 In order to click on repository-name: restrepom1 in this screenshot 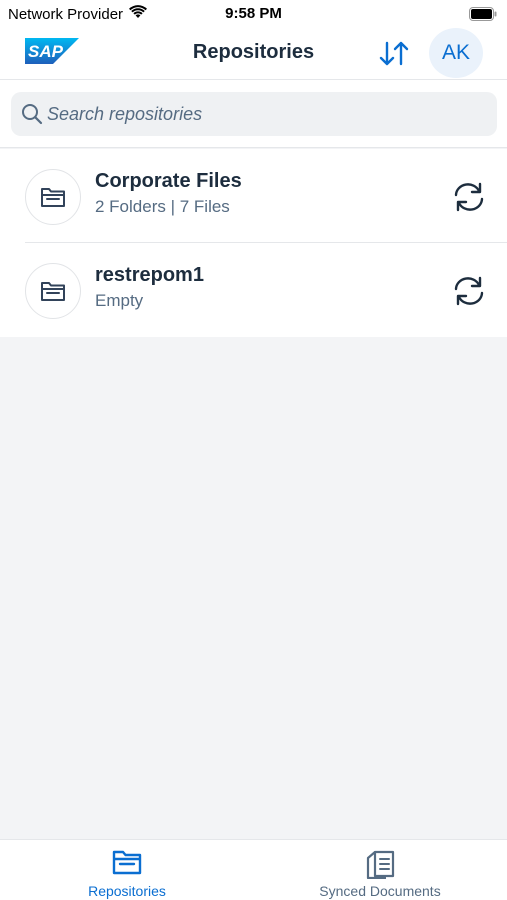, I will do `click(149, 275)`.